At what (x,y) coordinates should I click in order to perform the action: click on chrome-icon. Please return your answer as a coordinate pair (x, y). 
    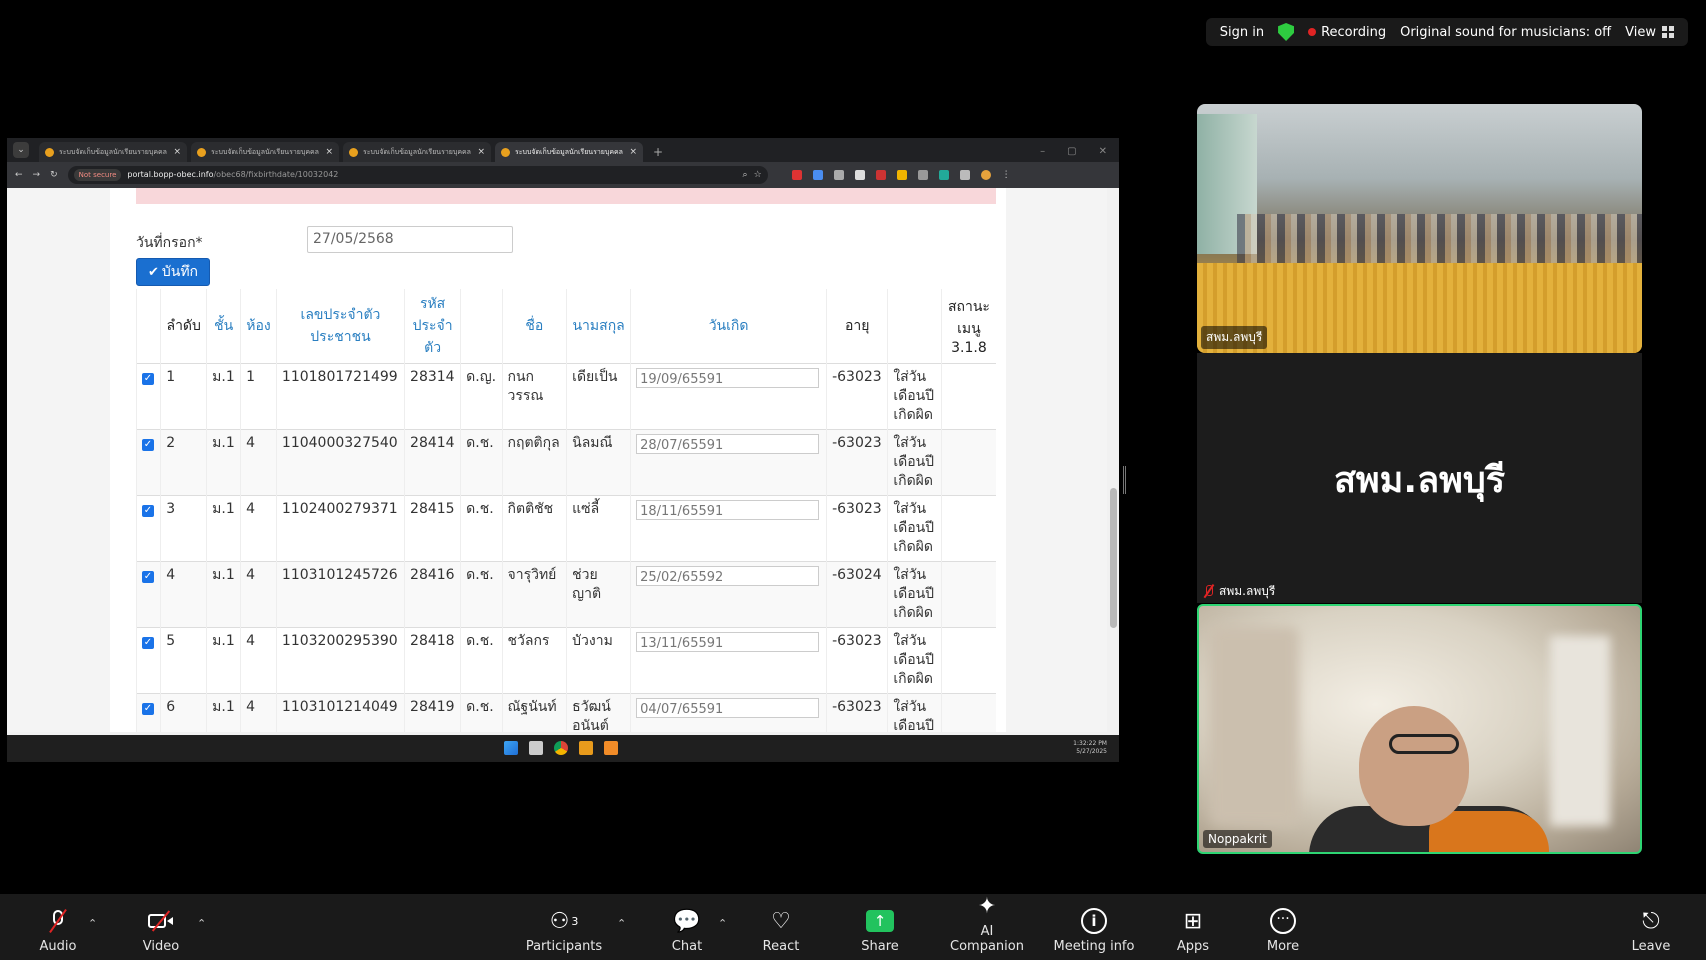
    Looking at the image, I should click on (561, 748).